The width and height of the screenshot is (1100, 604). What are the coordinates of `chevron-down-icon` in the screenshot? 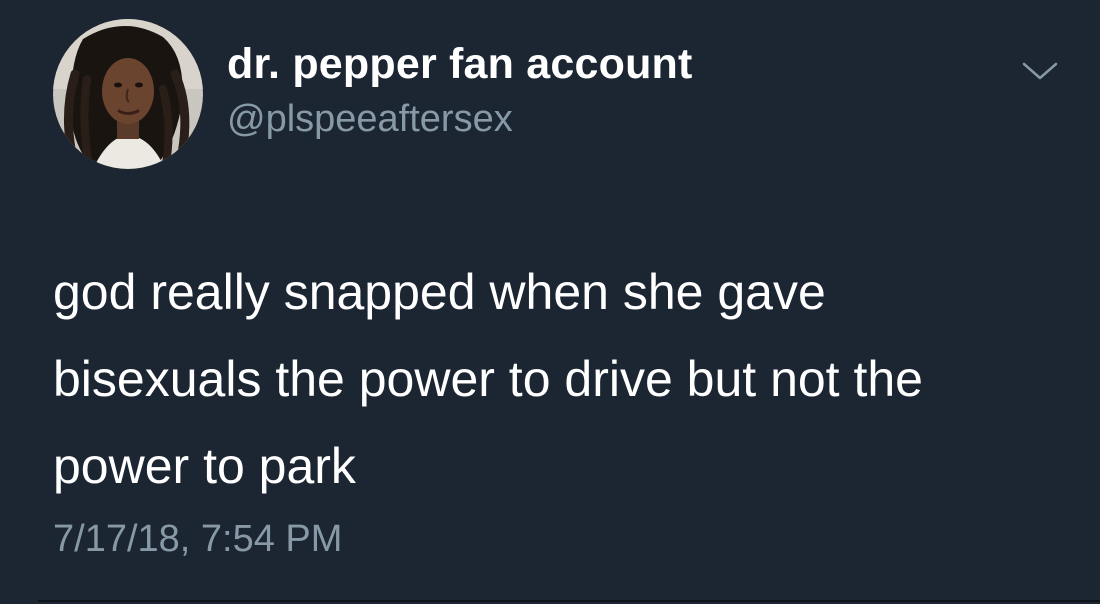 It's located at (1040, 71).